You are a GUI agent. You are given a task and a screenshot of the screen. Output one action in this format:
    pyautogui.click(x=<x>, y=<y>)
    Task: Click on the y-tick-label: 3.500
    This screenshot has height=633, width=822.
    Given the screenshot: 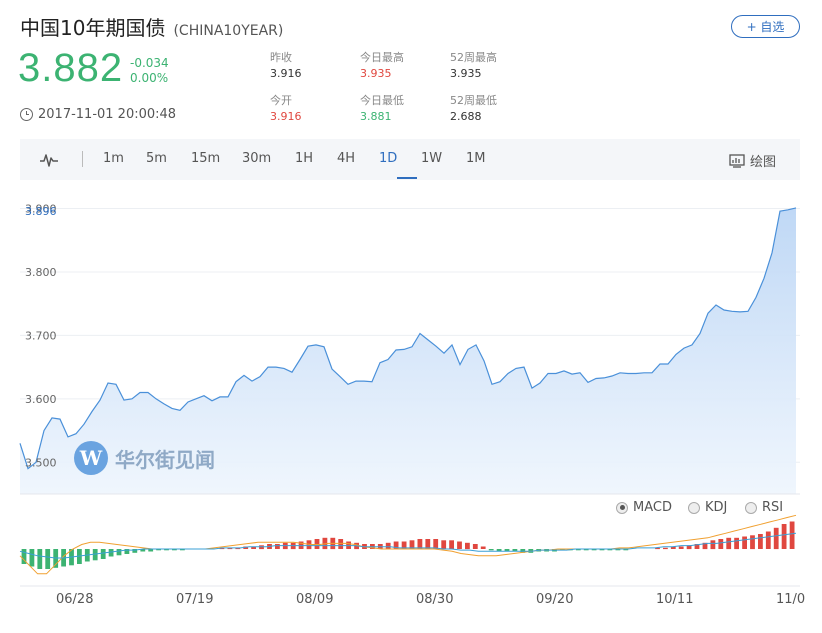 What is the action you would take?
    pyautogui.click(x=41, y=462)
    